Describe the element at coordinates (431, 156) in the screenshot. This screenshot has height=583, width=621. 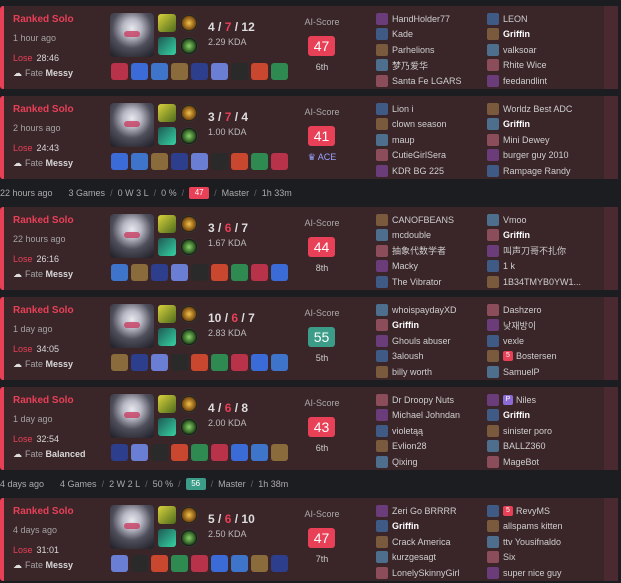
I see `player-row: CutieGirlSera` at that location.